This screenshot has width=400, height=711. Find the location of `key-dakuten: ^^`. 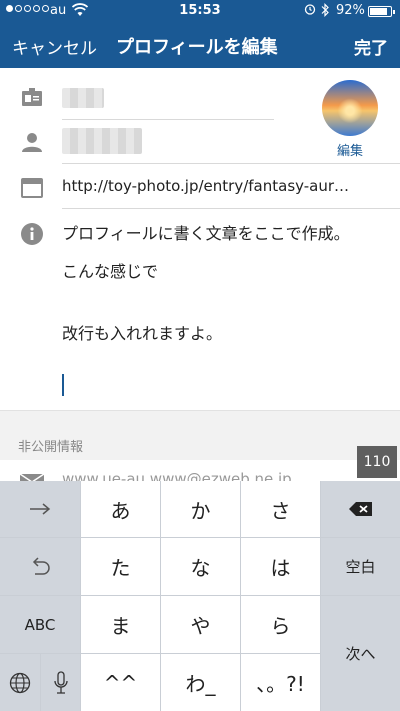

key-dakuten: ^^ is located at coordinates (120, 682).